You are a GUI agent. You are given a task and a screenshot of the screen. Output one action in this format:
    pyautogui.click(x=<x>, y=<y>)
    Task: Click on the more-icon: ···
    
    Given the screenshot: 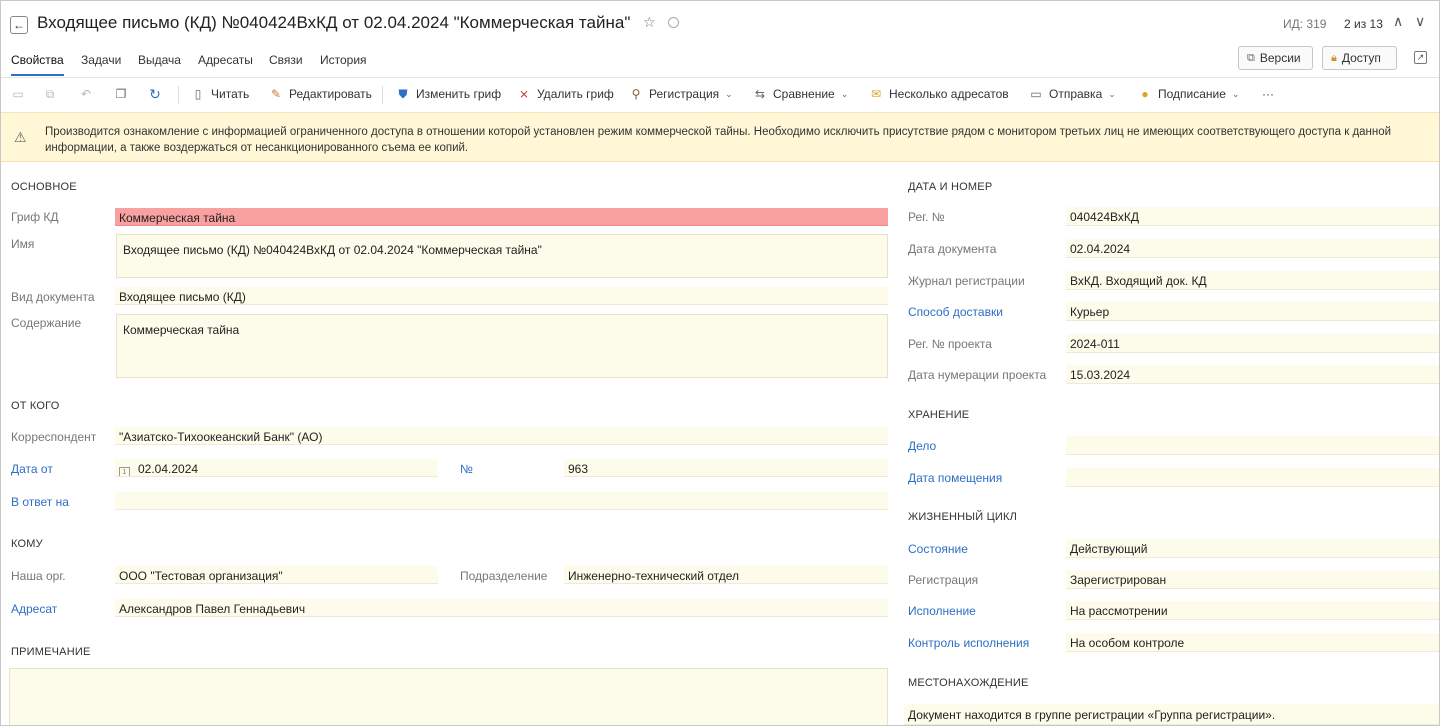 What is the action you would take?
    pyautogui.click(x=1268, y=94)
    